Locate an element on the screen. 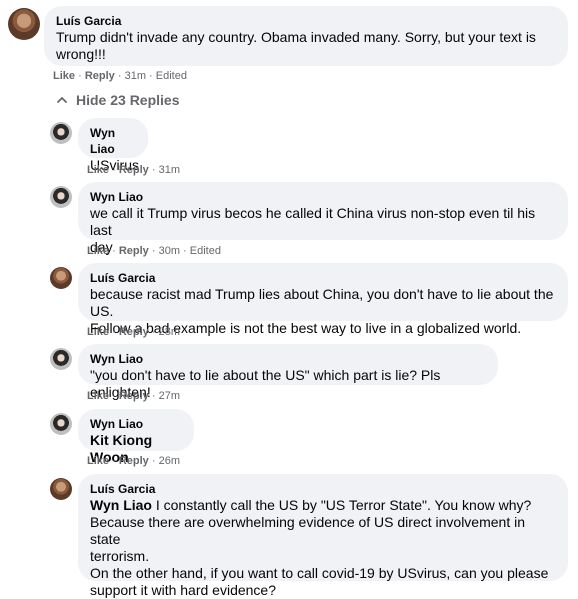 This screenshot has width=578, height=599. comment-bubble: Wyn Liao USvirus is located at coordinates (113, 145).